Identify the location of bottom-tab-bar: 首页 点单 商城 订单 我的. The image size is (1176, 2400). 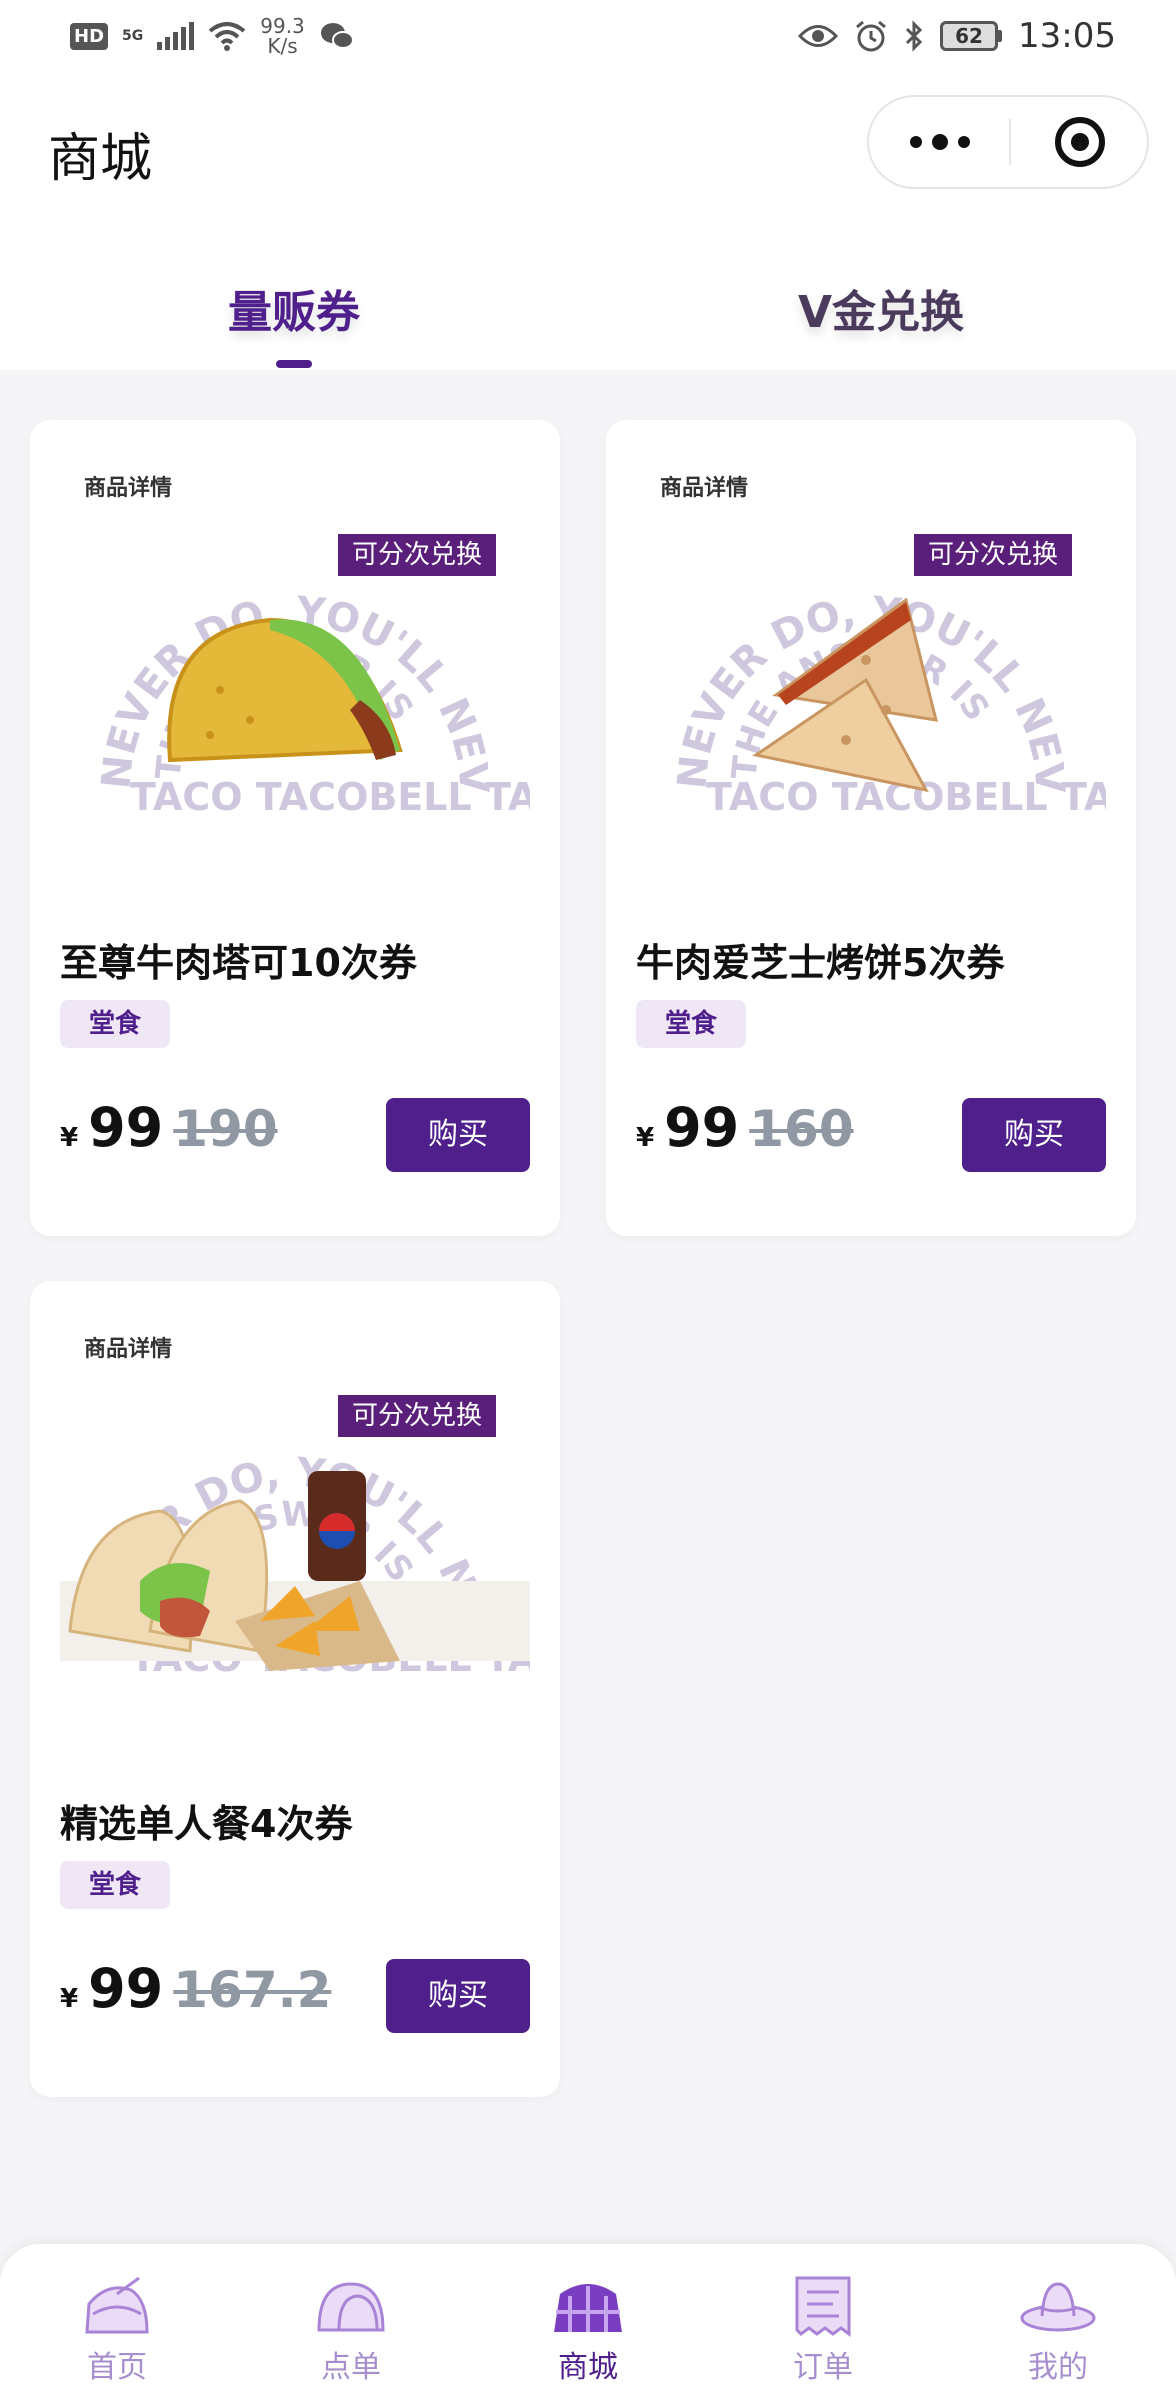
(588, 2322).